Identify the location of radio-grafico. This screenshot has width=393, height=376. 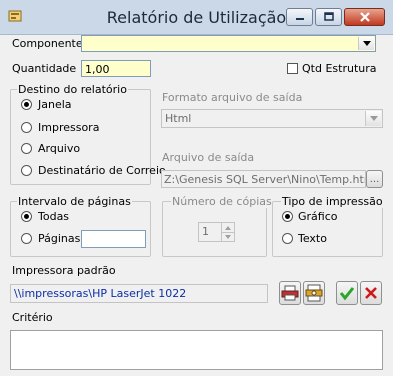
(287, 216).